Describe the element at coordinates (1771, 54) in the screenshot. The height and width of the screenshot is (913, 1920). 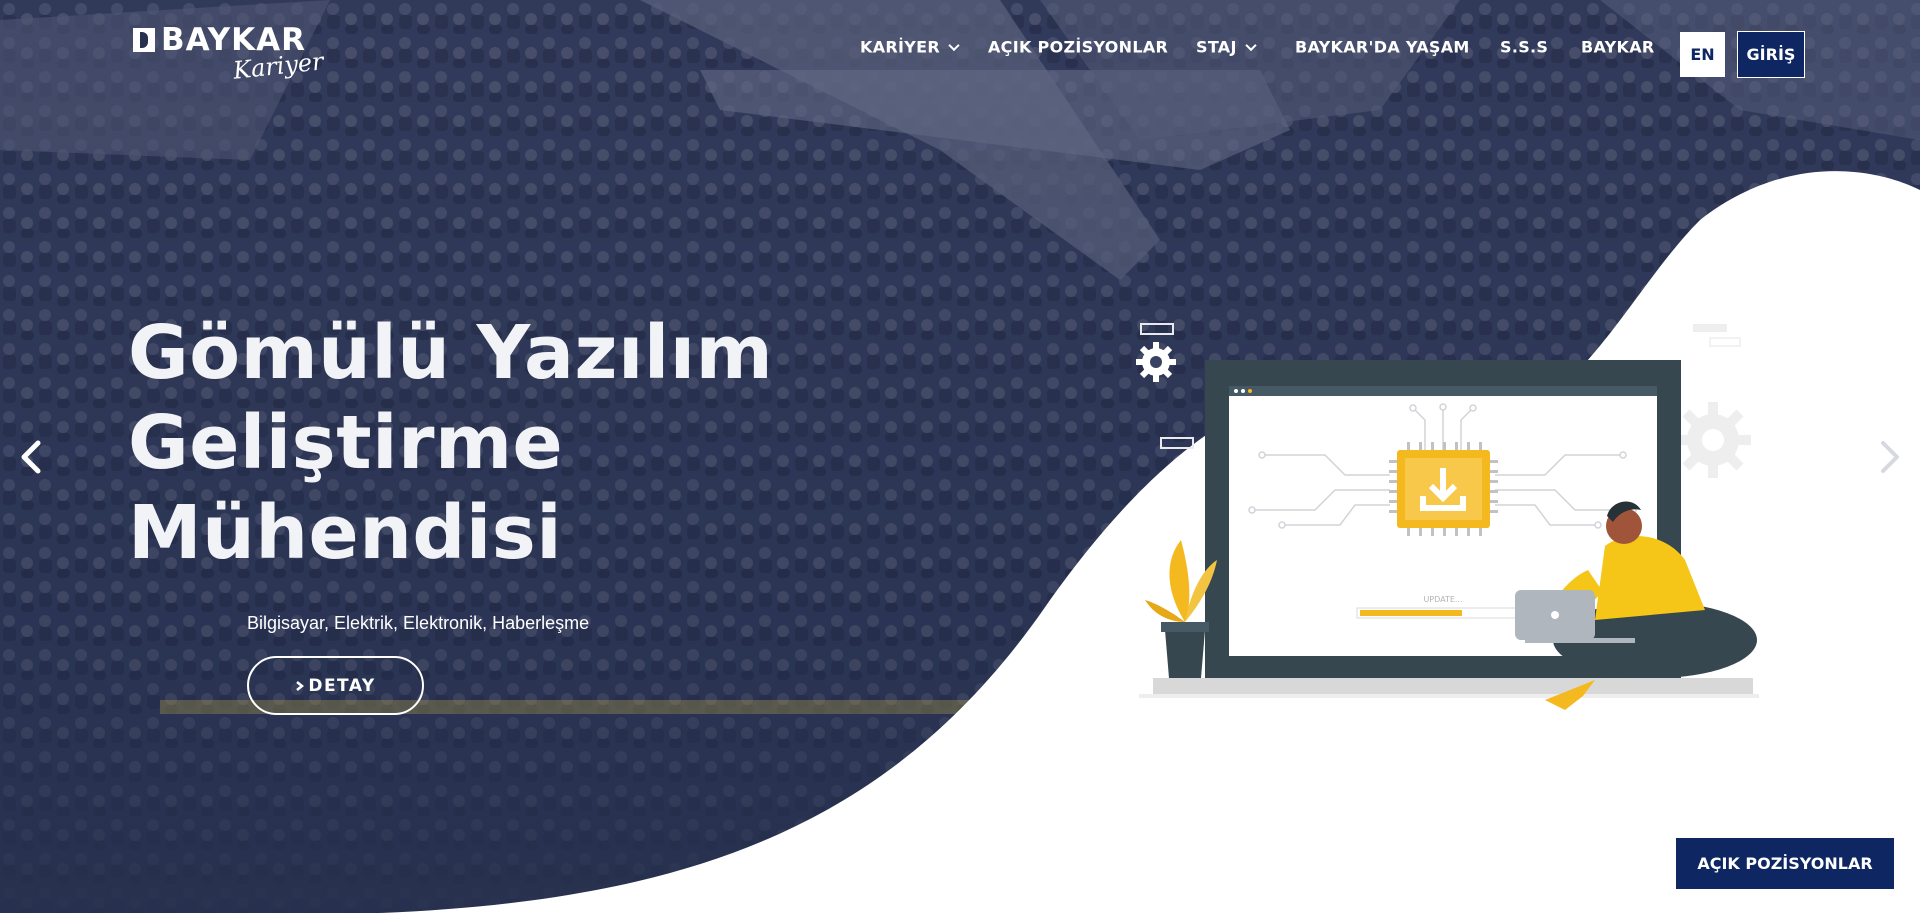
I see `login-button: GİRİŞ` at that location.